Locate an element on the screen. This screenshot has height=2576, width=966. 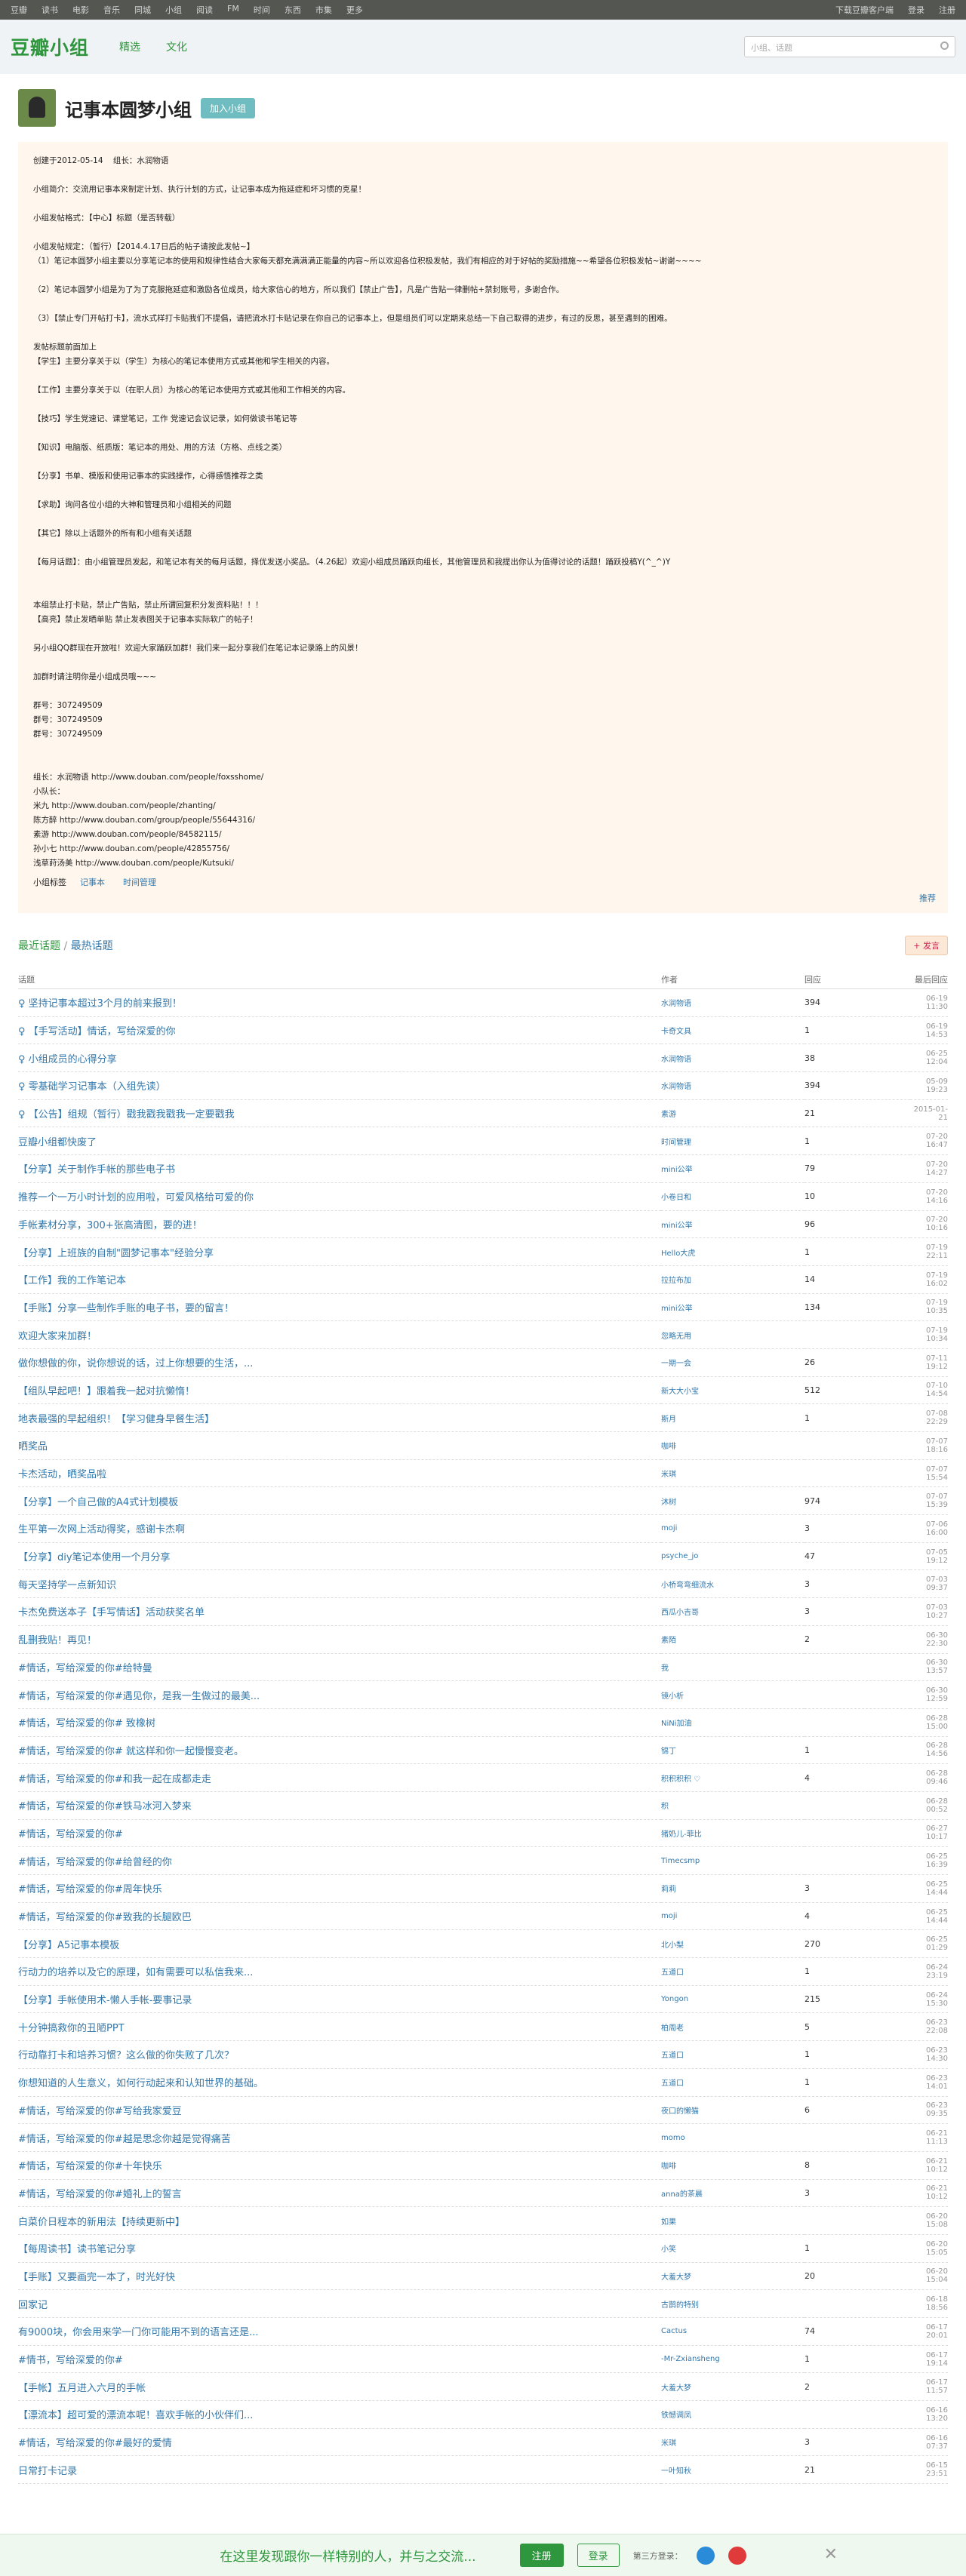
topic-author: 小笑 is located at coordinates (732, 2248).